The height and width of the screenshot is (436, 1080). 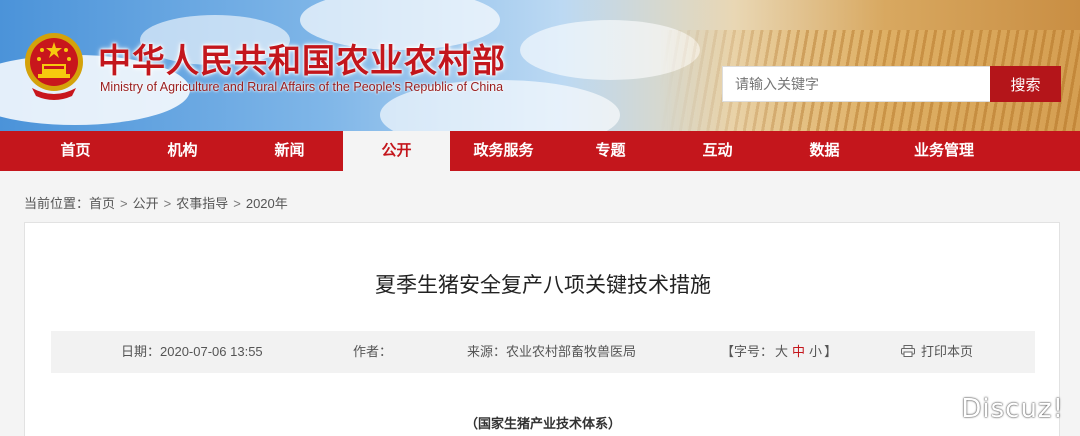 I want to click on font-size-large: 大, so click(x=781, y=351).